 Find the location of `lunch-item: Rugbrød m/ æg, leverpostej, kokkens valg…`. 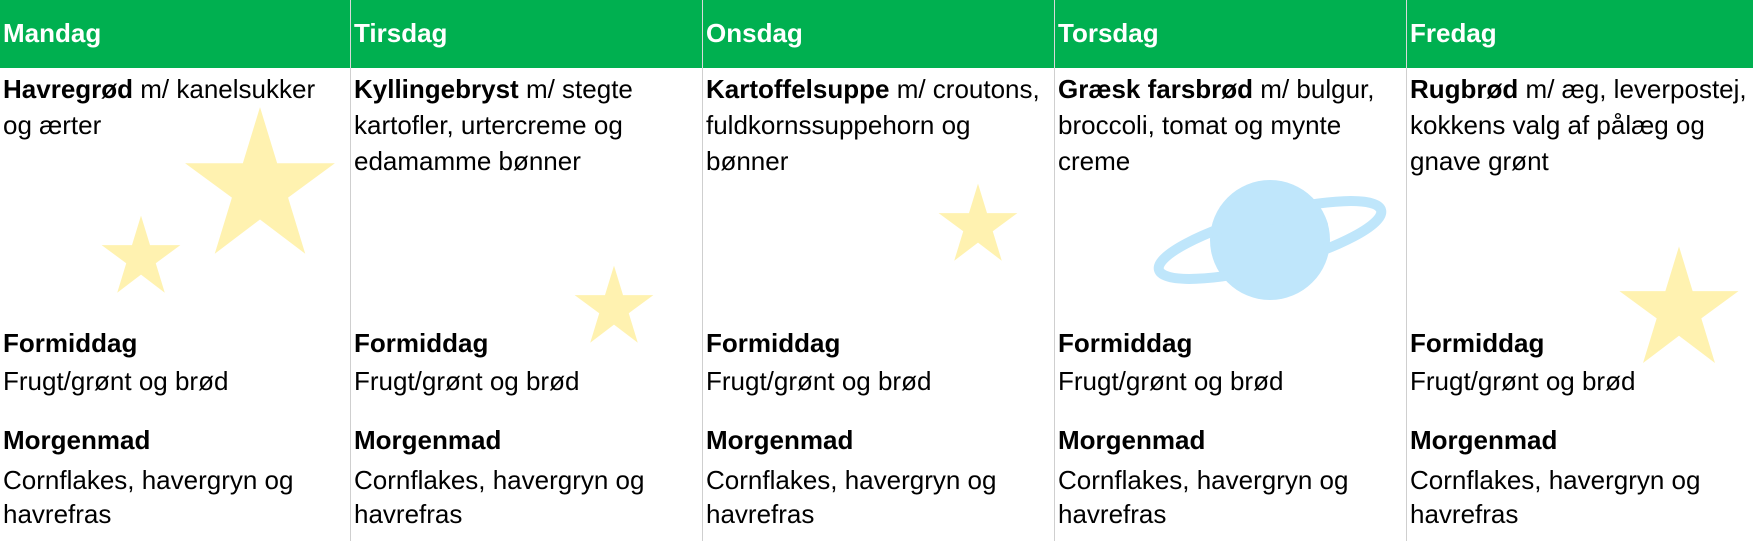

lunch-item: Rugbrød m/ æg, leverpostej, kokkens valg… is located at coordinates (1581, 125).